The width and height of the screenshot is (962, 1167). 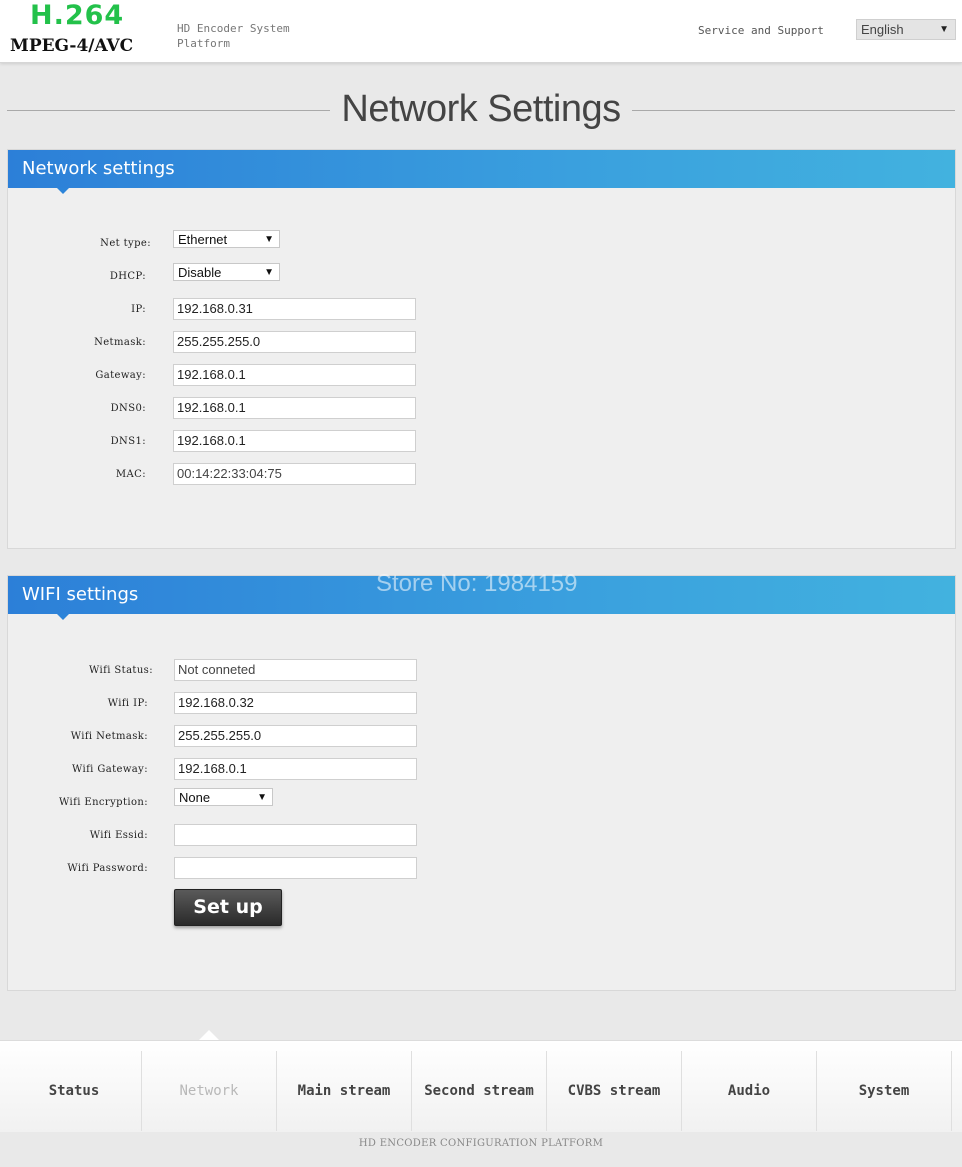 What do you see at coordinates (294, 408) in the screenshot?
I see `dns0-input: 192.168.0.1` at bounding box center [294, 408].